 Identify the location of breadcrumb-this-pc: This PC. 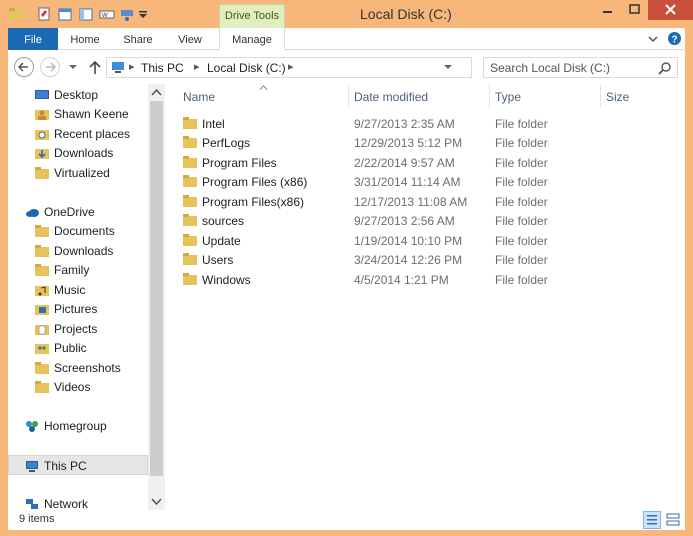
(162, 68).